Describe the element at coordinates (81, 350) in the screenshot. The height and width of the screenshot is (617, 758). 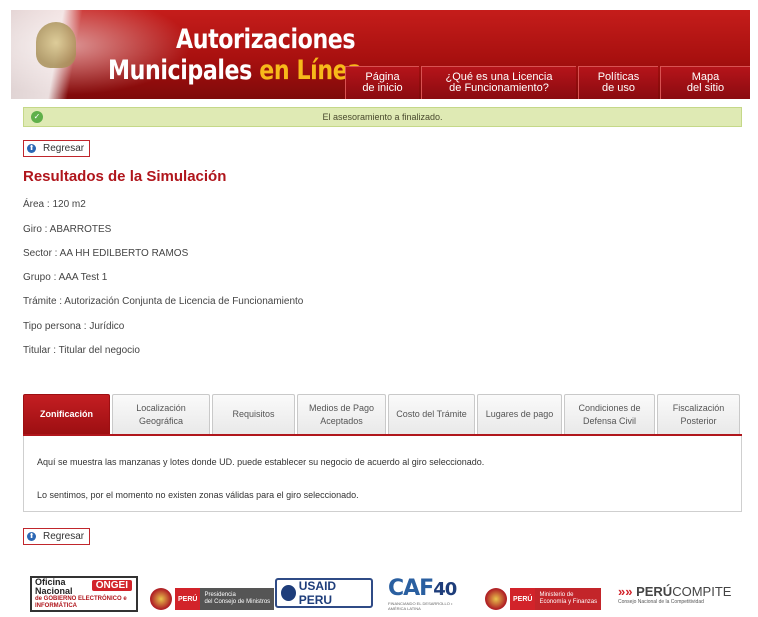
I see `info-titular: Titular : Titular del negocio` at that location.